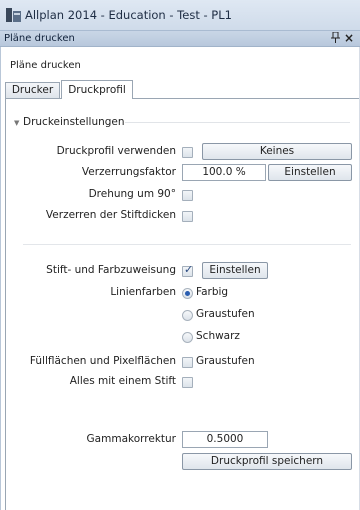 The width and height of the screenshot is (360, 510). What do you see at coordinates (187, 270) in the screenshot?
I see `pen-color-checkbox` at bounding box center [187, 270].